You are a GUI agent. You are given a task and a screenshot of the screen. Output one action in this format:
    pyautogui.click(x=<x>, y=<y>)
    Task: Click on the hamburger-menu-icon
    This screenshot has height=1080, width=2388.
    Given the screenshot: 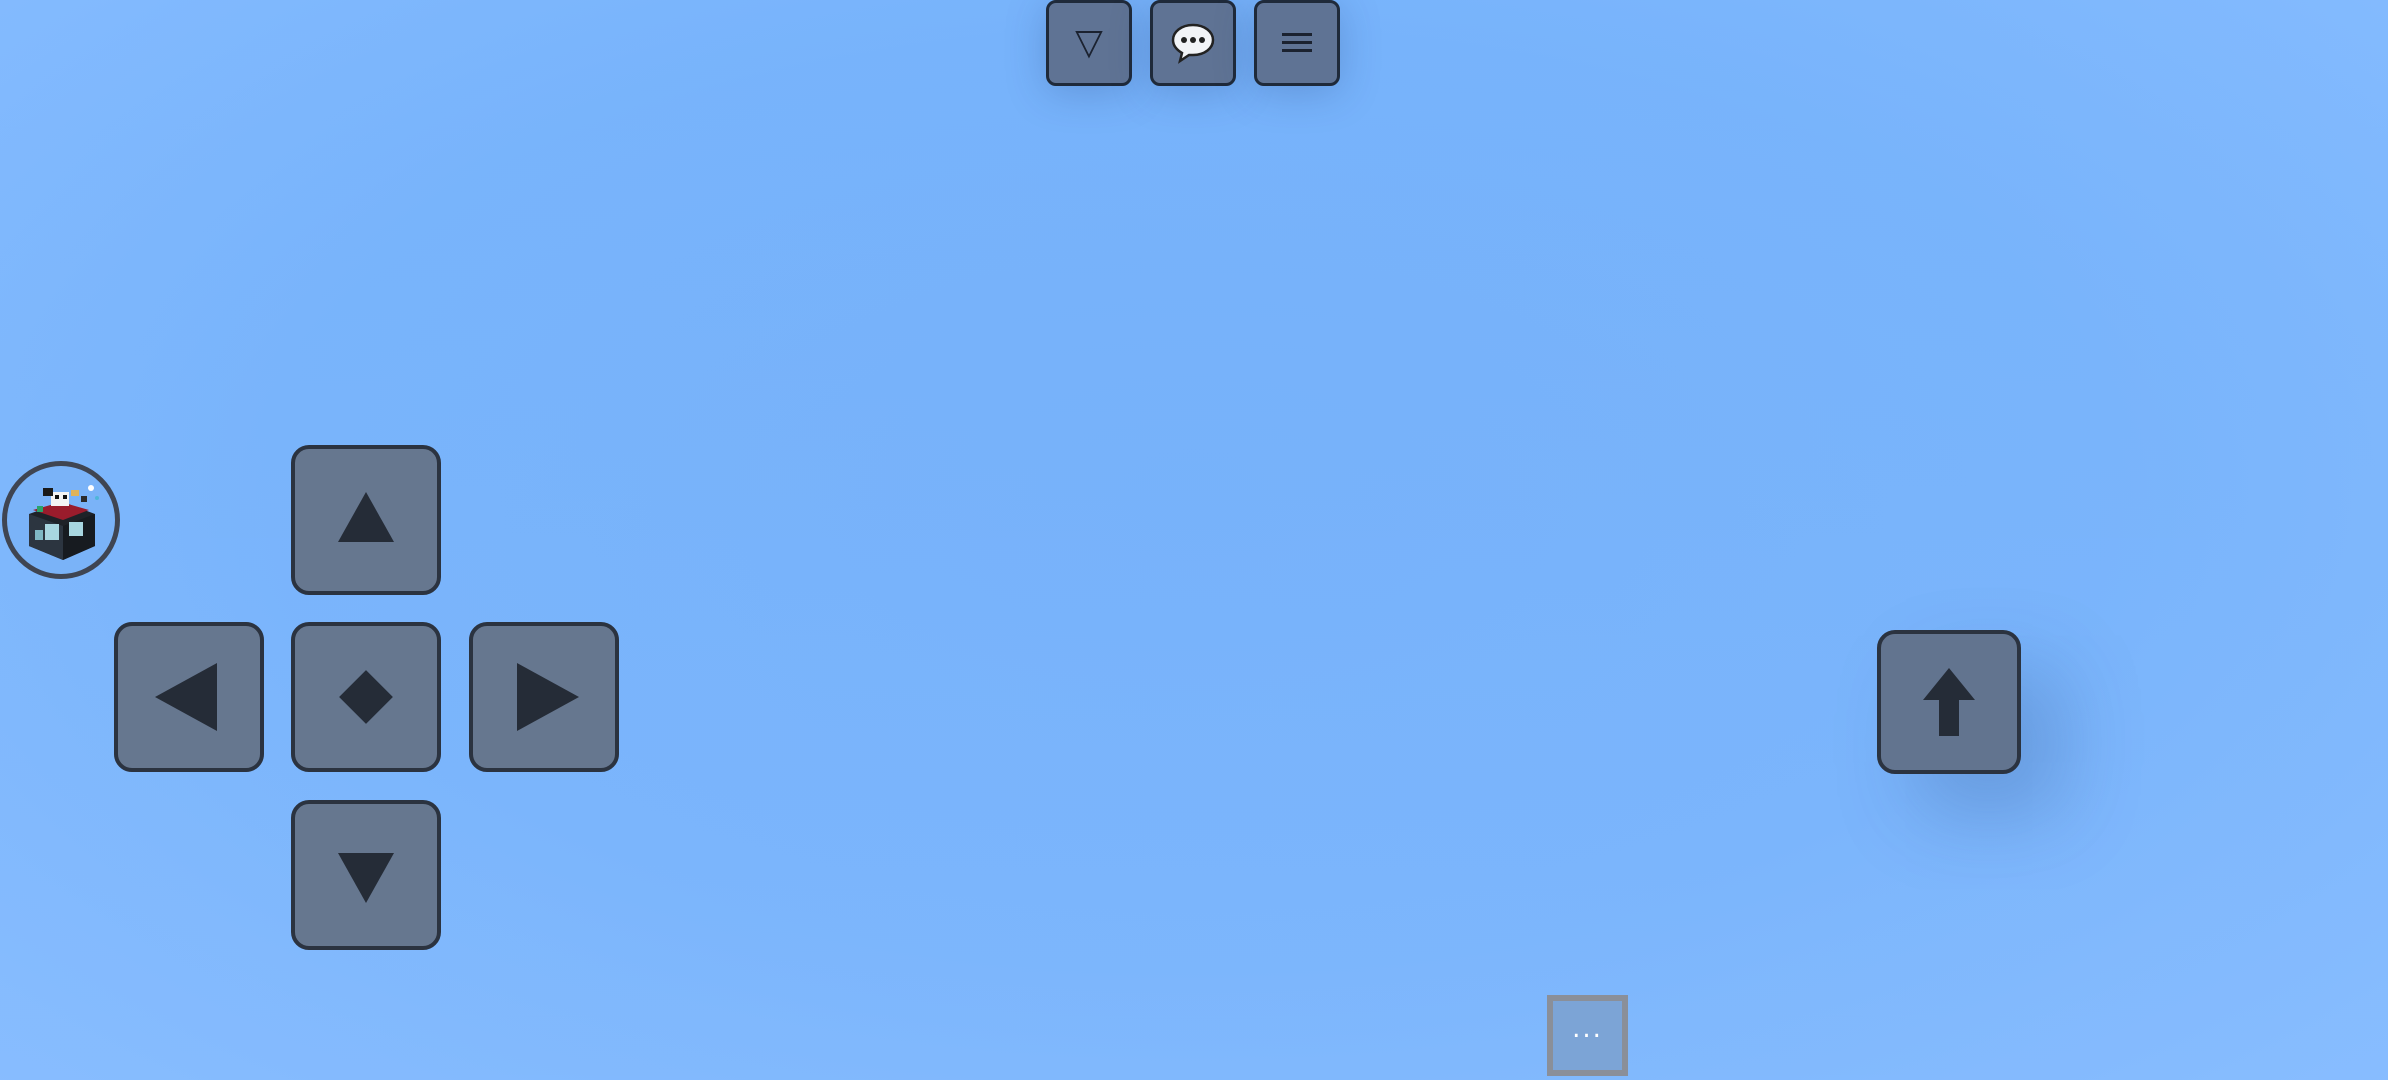 What is the action you would take?
    pyautogui.click(x=1297, y=42)
    